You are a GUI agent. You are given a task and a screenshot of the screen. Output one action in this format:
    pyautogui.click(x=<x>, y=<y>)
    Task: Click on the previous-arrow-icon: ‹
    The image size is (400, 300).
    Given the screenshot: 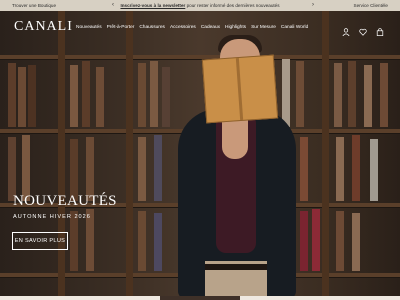 What is the action you would take?
    pyautogui.click(x=113, y=5)
    